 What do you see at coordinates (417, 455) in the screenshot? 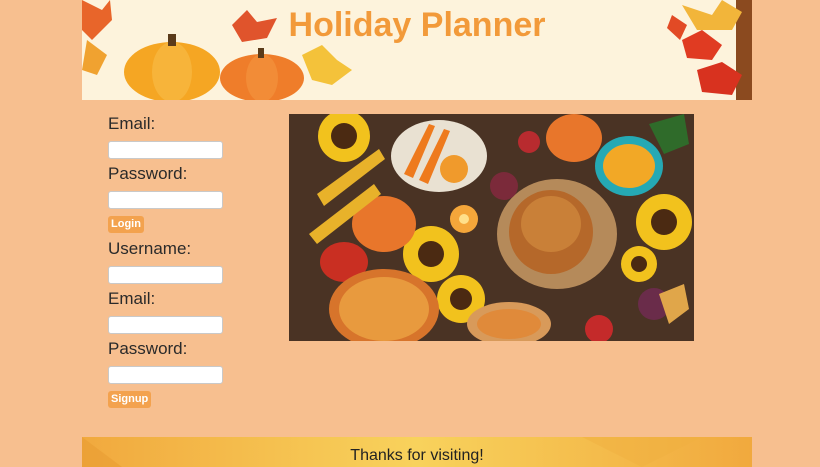
I see `footer-text: Thanks for visiting!` at bounding box center [417, 455].